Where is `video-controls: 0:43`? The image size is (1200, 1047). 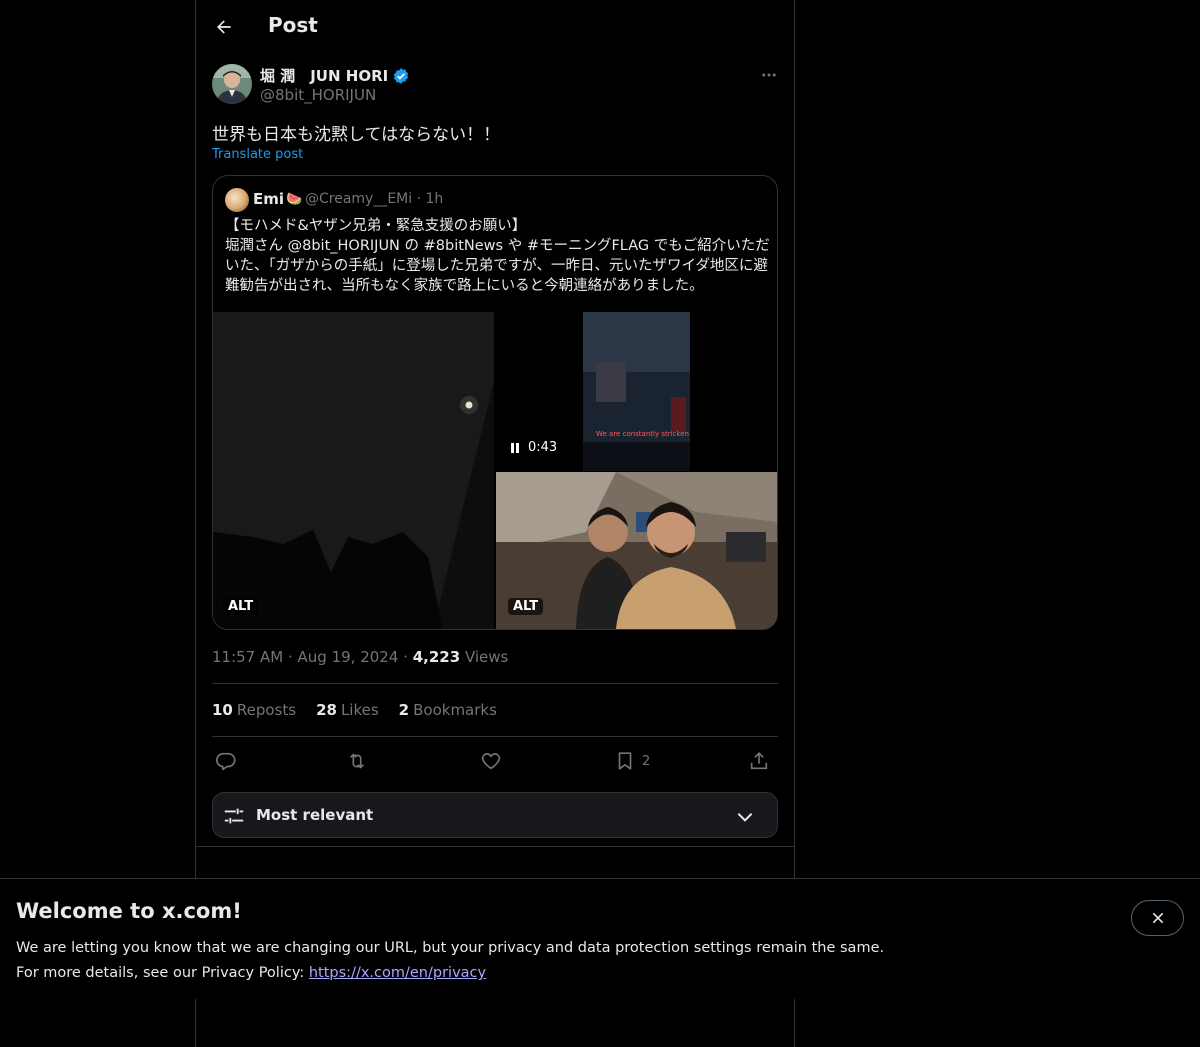 video-controls: 0:43 is located at coordinates (533, 447).